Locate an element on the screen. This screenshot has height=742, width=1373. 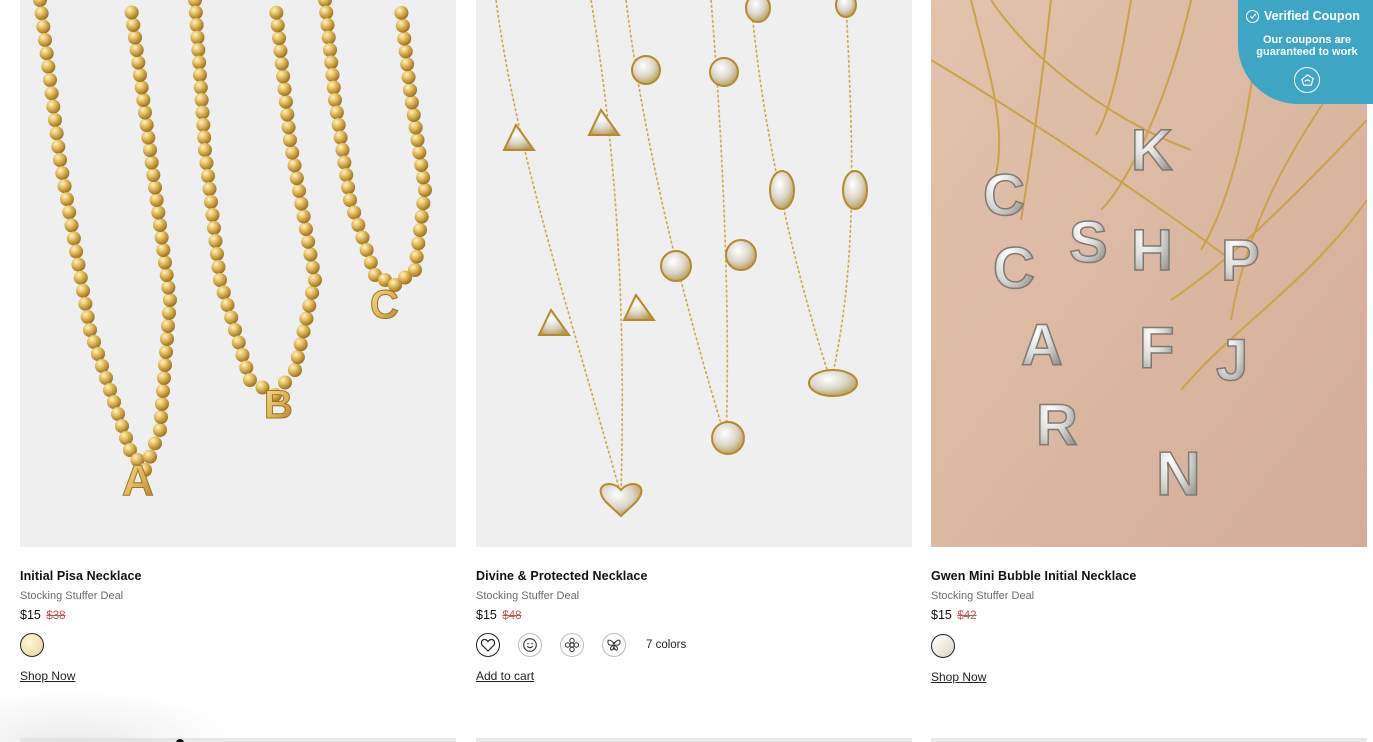
color-swatches is located at coordinates (41, 645).